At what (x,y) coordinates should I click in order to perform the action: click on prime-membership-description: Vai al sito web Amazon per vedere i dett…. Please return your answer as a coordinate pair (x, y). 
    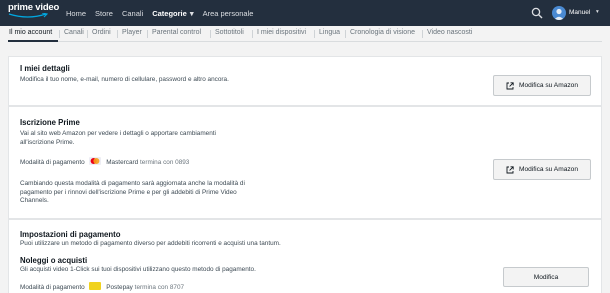
    Looking at the image, I should click on (118, 138).